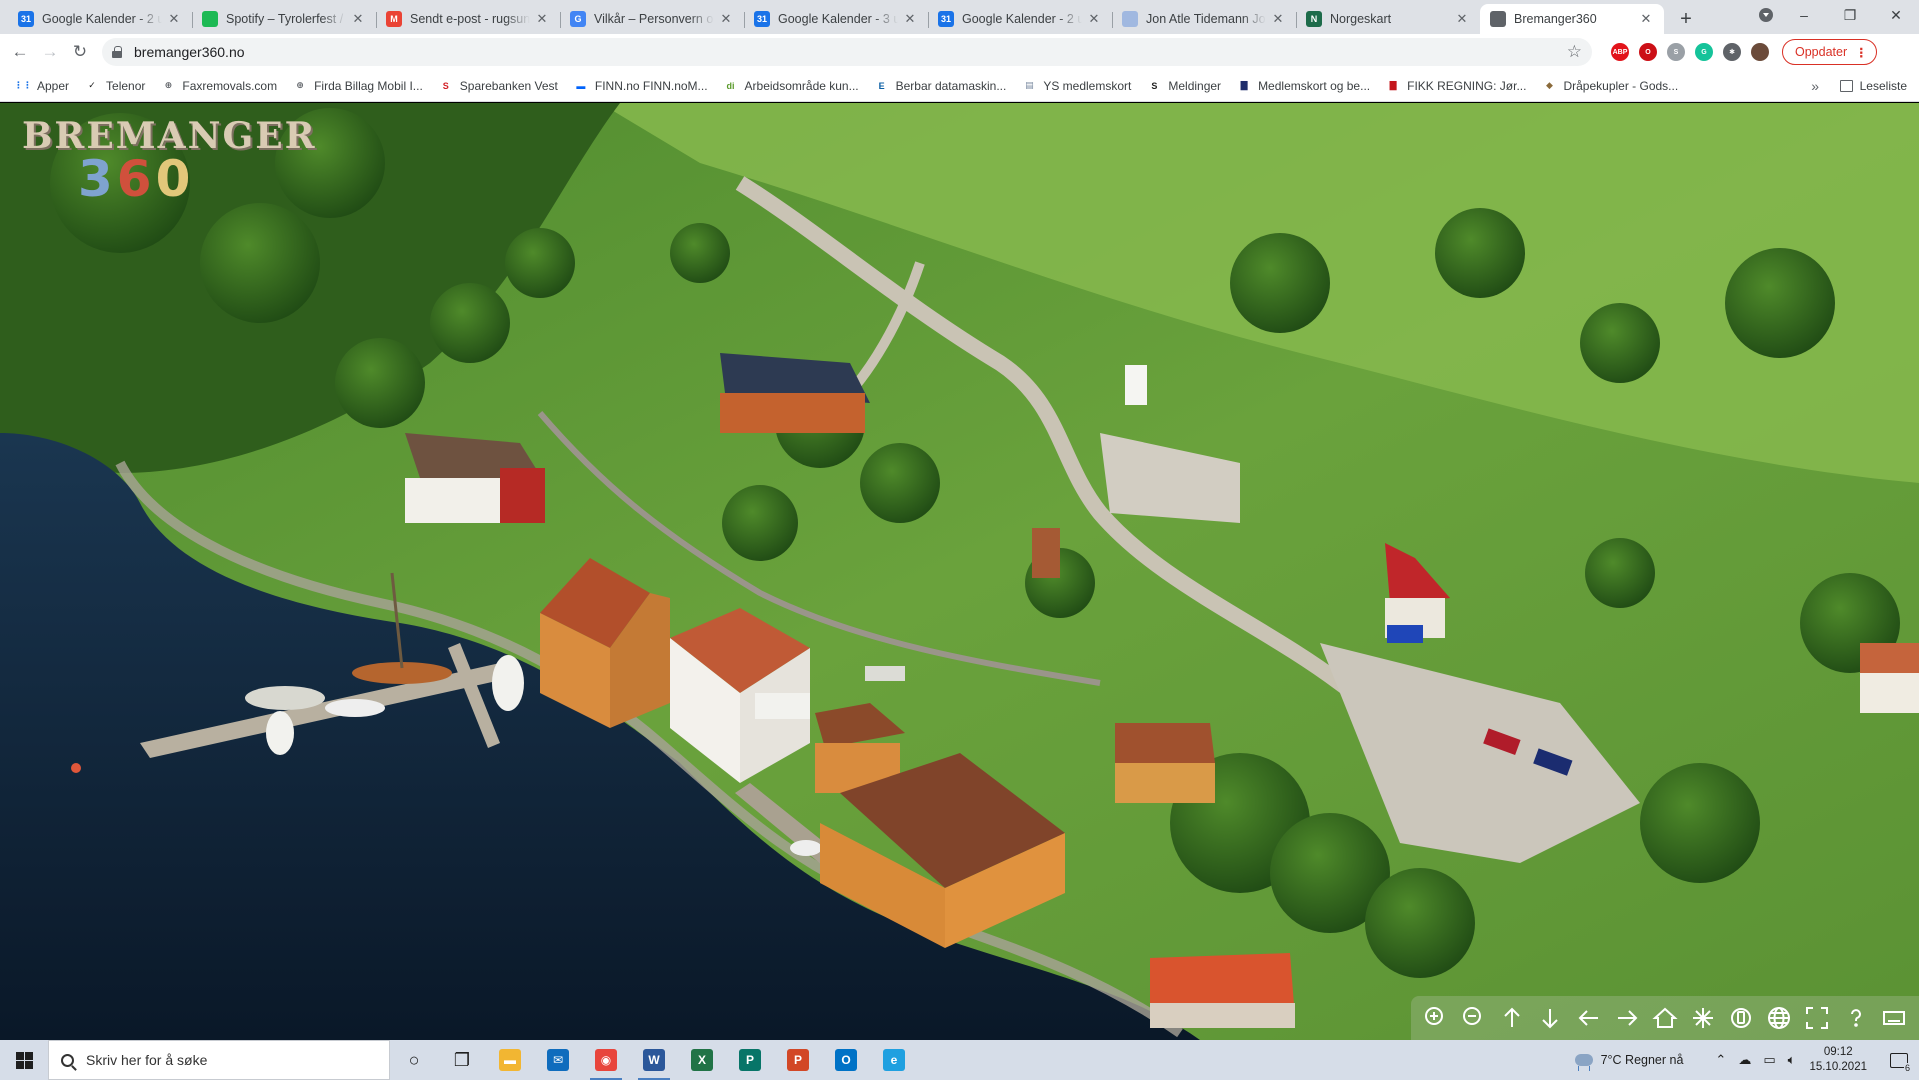 This screenshot has width=1919, height=1080. I want to click on tab-5: 31 Google Kalender - 3 uker ✕, so click(836, 19).